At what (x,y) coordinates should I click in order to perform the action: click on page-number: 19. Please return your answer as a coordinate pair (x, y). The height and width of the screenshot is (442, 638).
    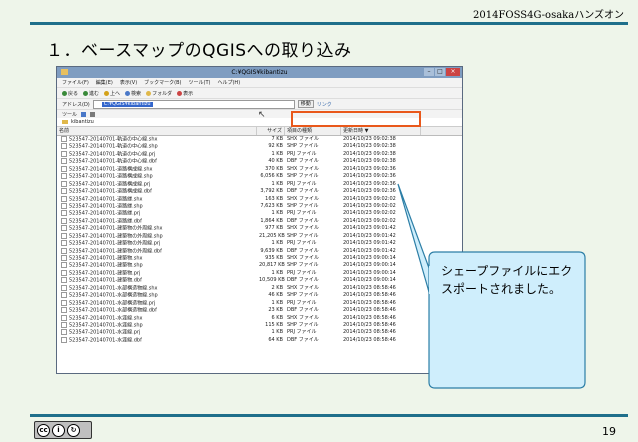
    Looking at the image, I should click on (609, 431).